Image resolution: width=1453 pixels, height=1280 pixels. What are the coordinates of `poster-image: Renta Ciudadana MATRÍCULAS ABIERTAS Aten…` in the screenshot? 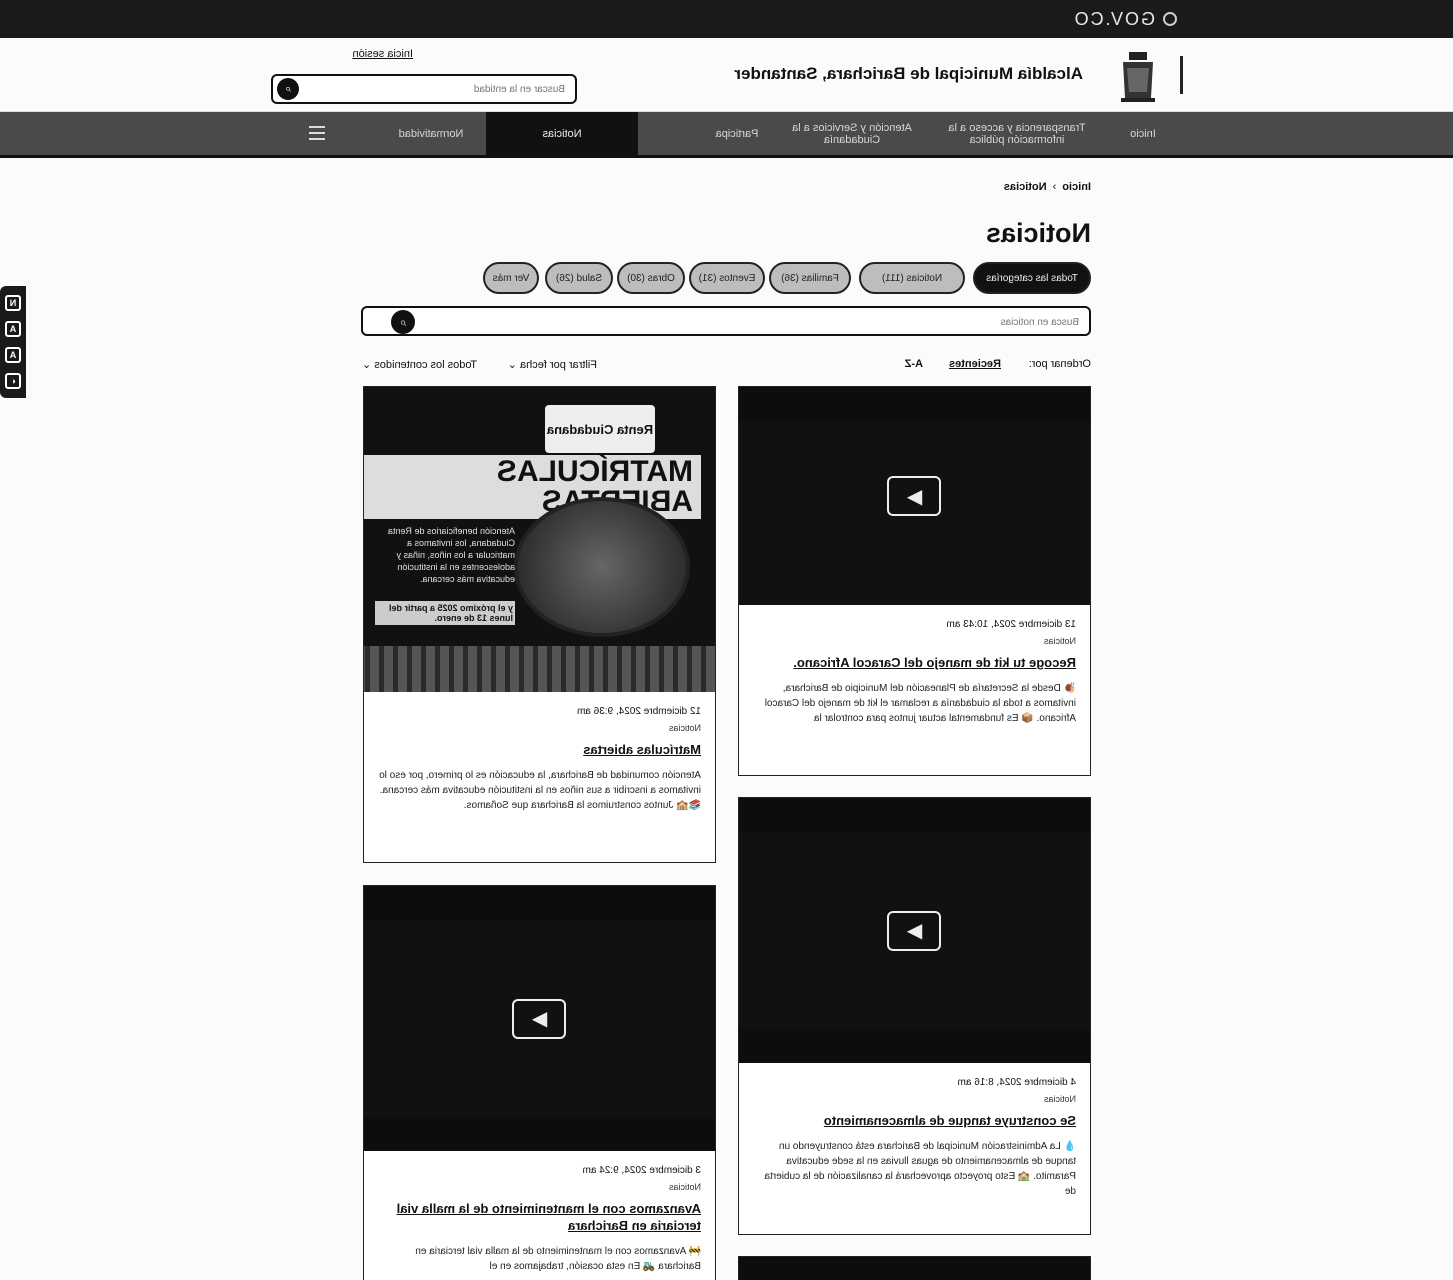 It's located at (539, 539).